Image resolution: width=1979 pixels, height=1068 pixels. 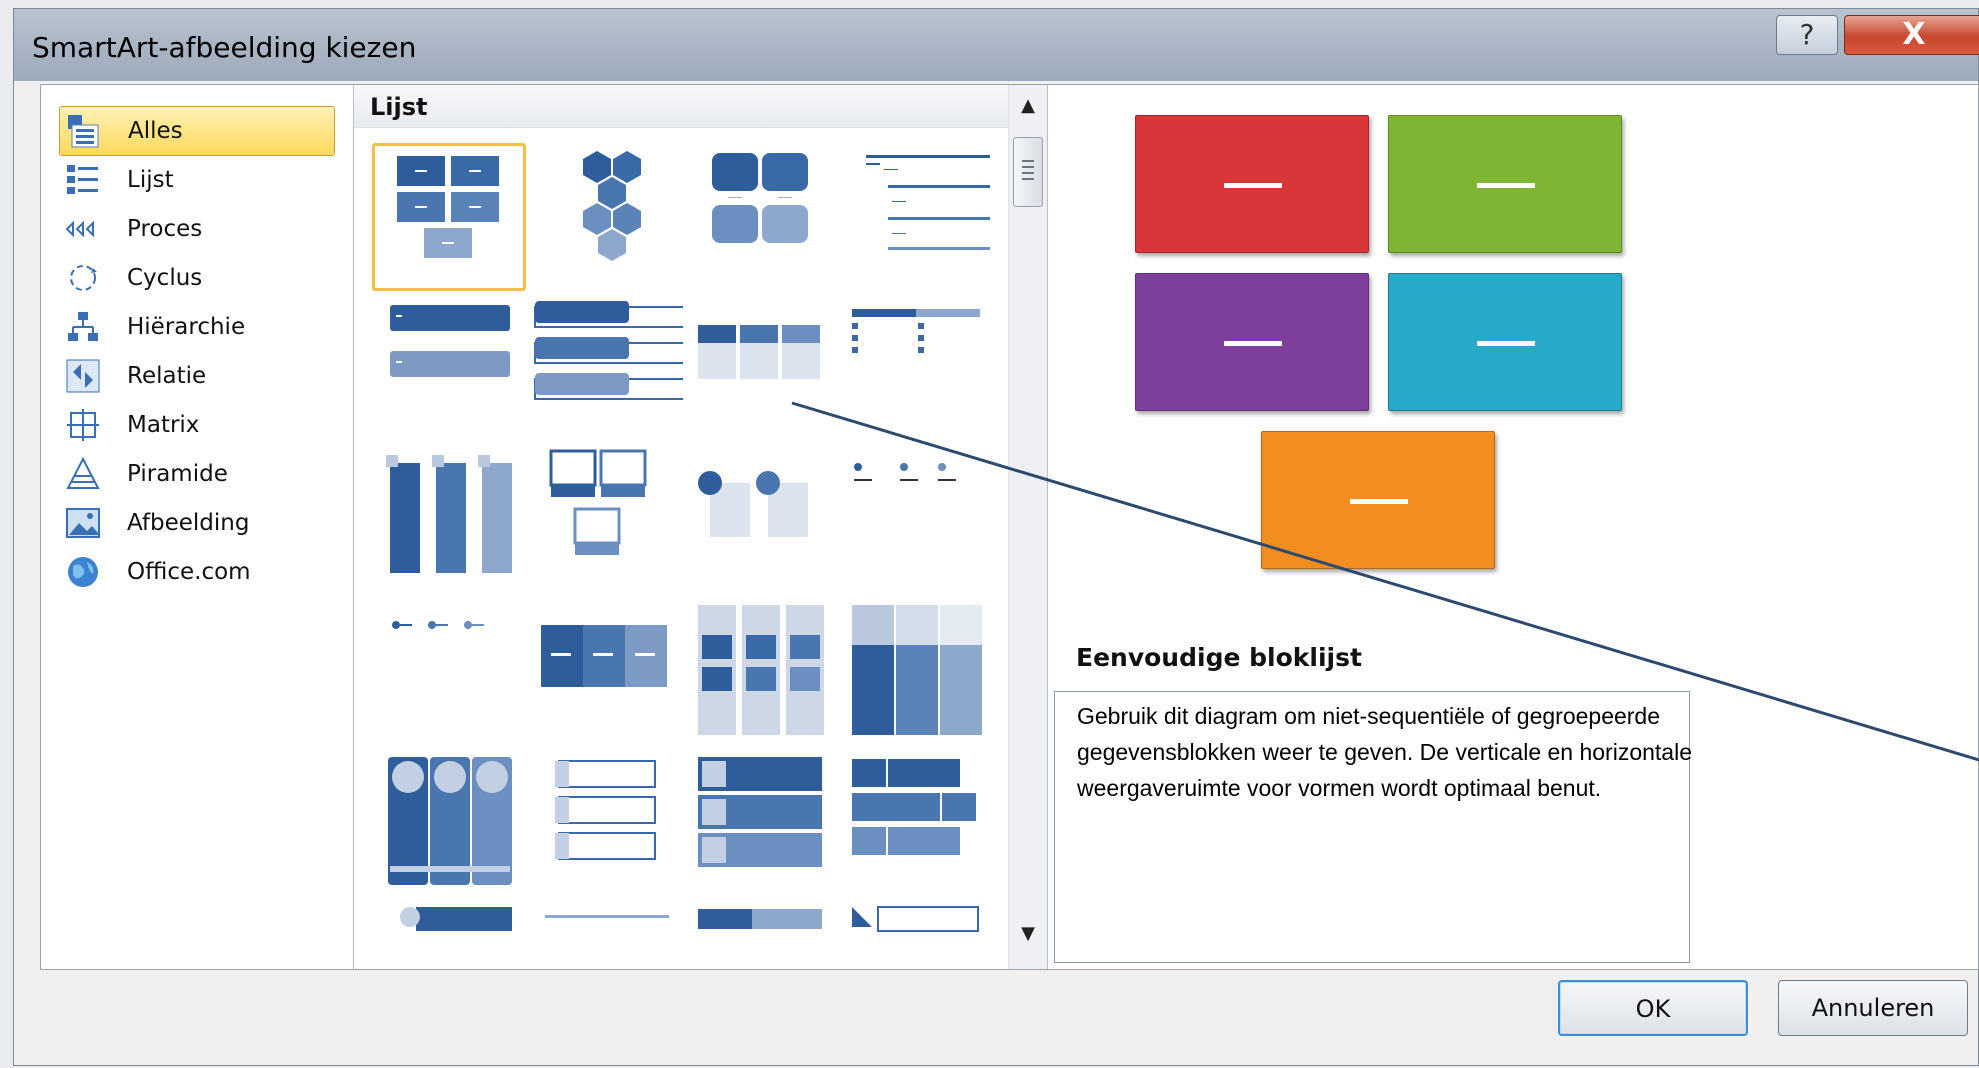 What do you see at coordinates (761, 673) in the screenshot?
I see `layout-thumb-grouped-blocks` at bounding box center [761, 673].